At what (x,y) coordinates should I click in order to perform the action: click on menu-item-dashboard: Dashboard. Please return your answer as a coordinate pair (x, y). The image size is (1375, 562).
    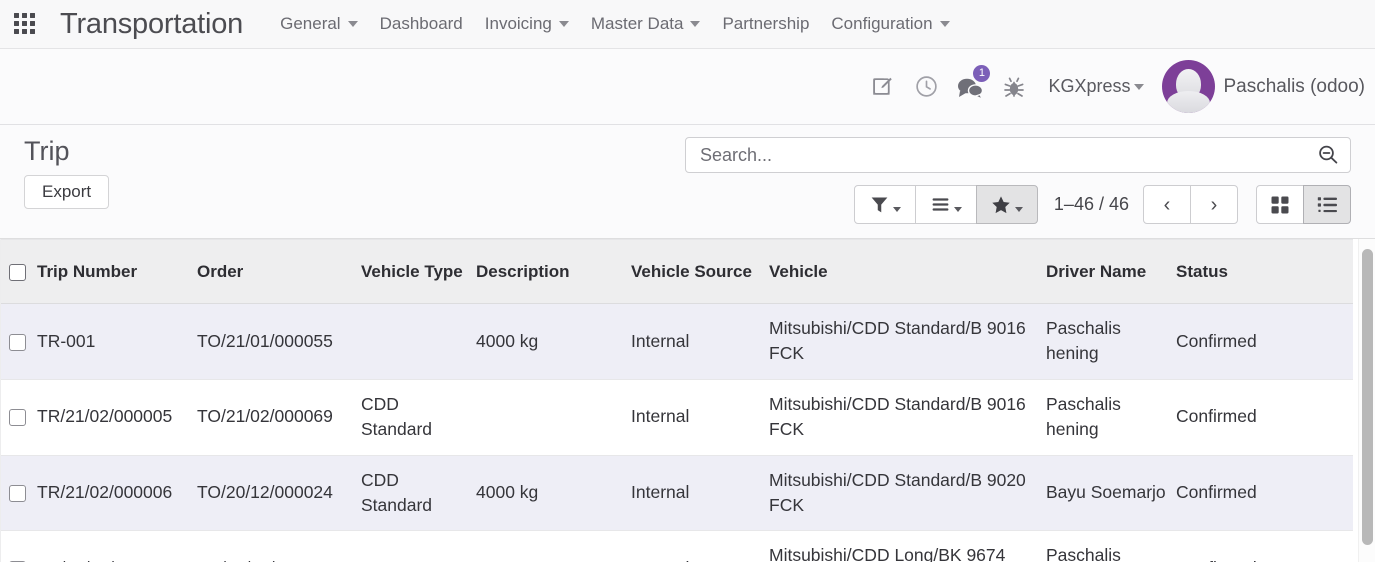
    Looking at the image, I should click on (421, 24).